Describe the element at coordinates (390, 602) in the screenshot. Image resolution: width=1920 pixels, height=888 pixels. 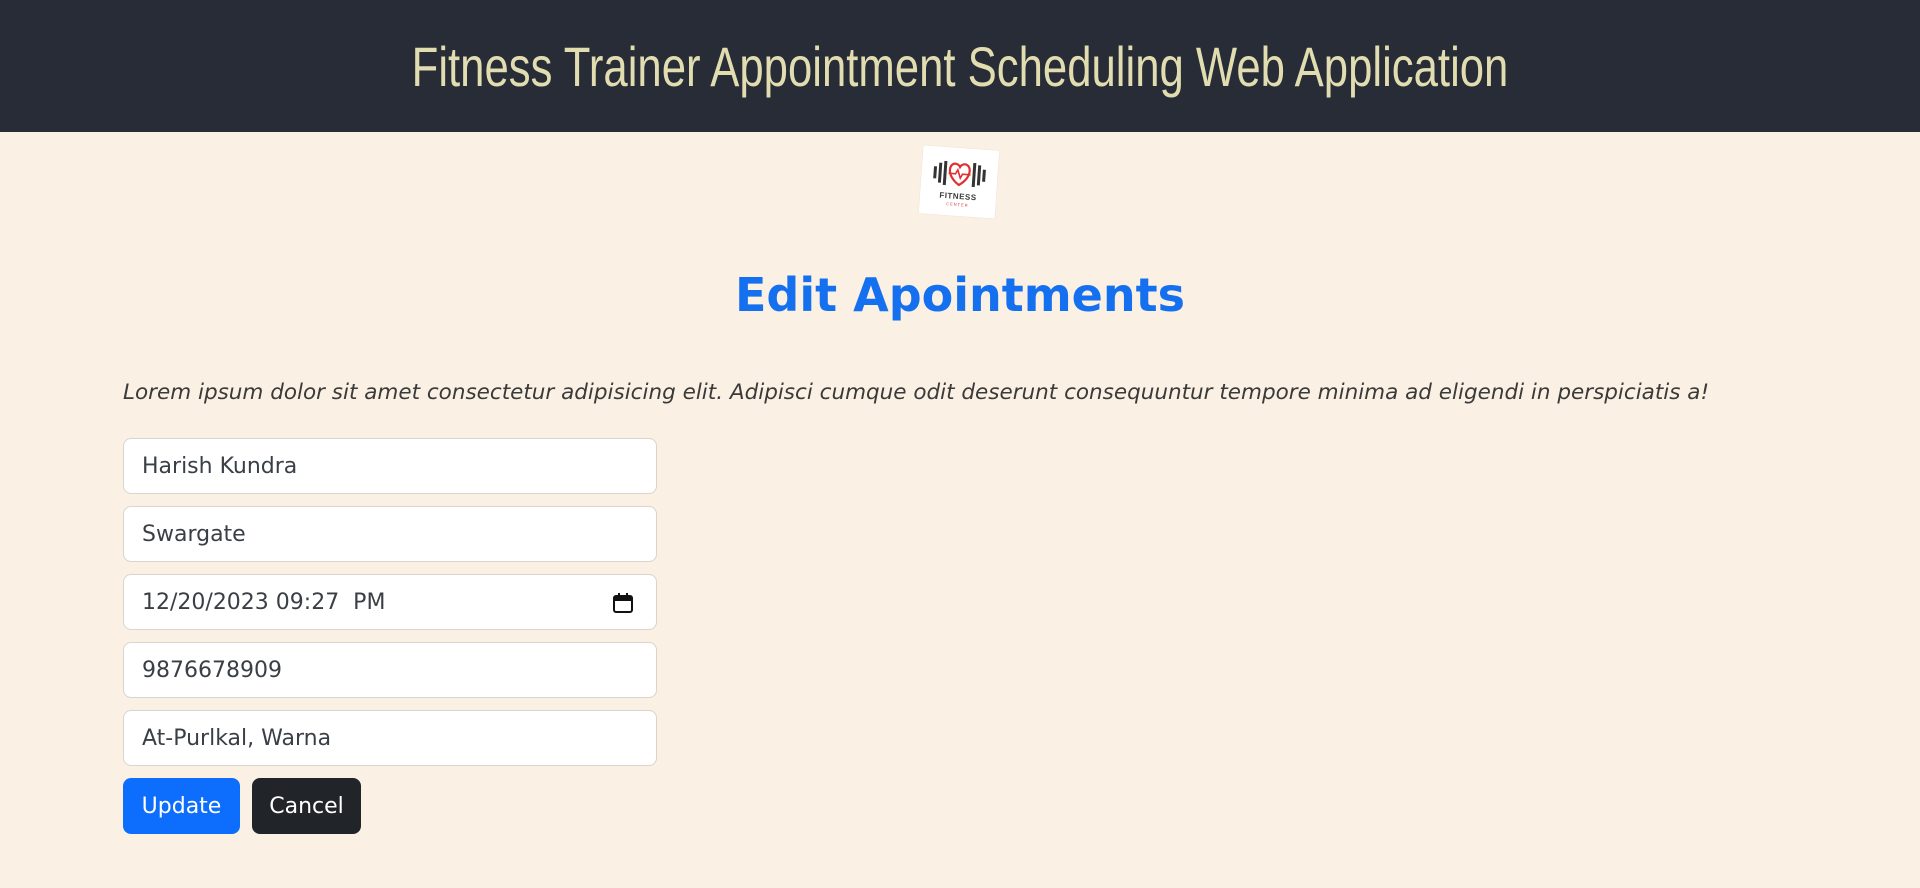
I see `datetime-field: 12/20/2023 09:27 PM` at that location.